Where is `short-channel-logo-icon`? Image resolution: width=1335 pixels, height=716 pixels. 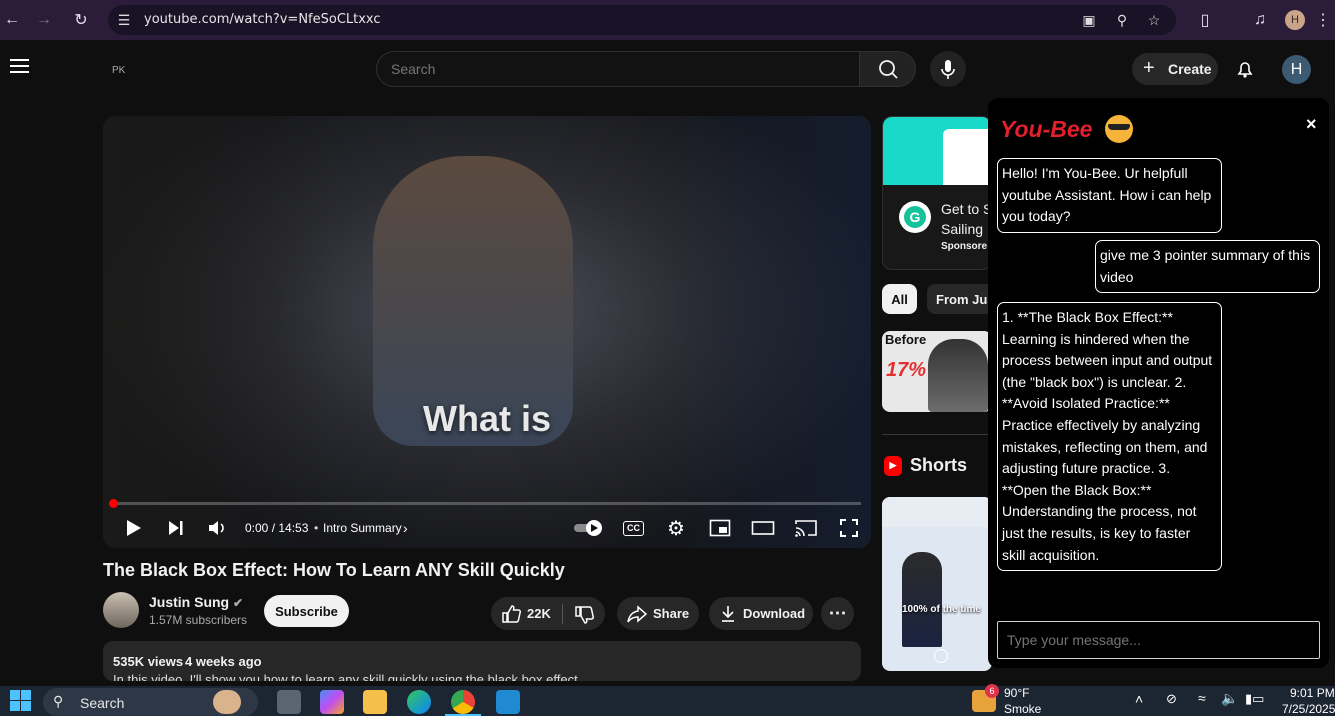 short-channel-logo-icon is located at coordinates (941, 656).